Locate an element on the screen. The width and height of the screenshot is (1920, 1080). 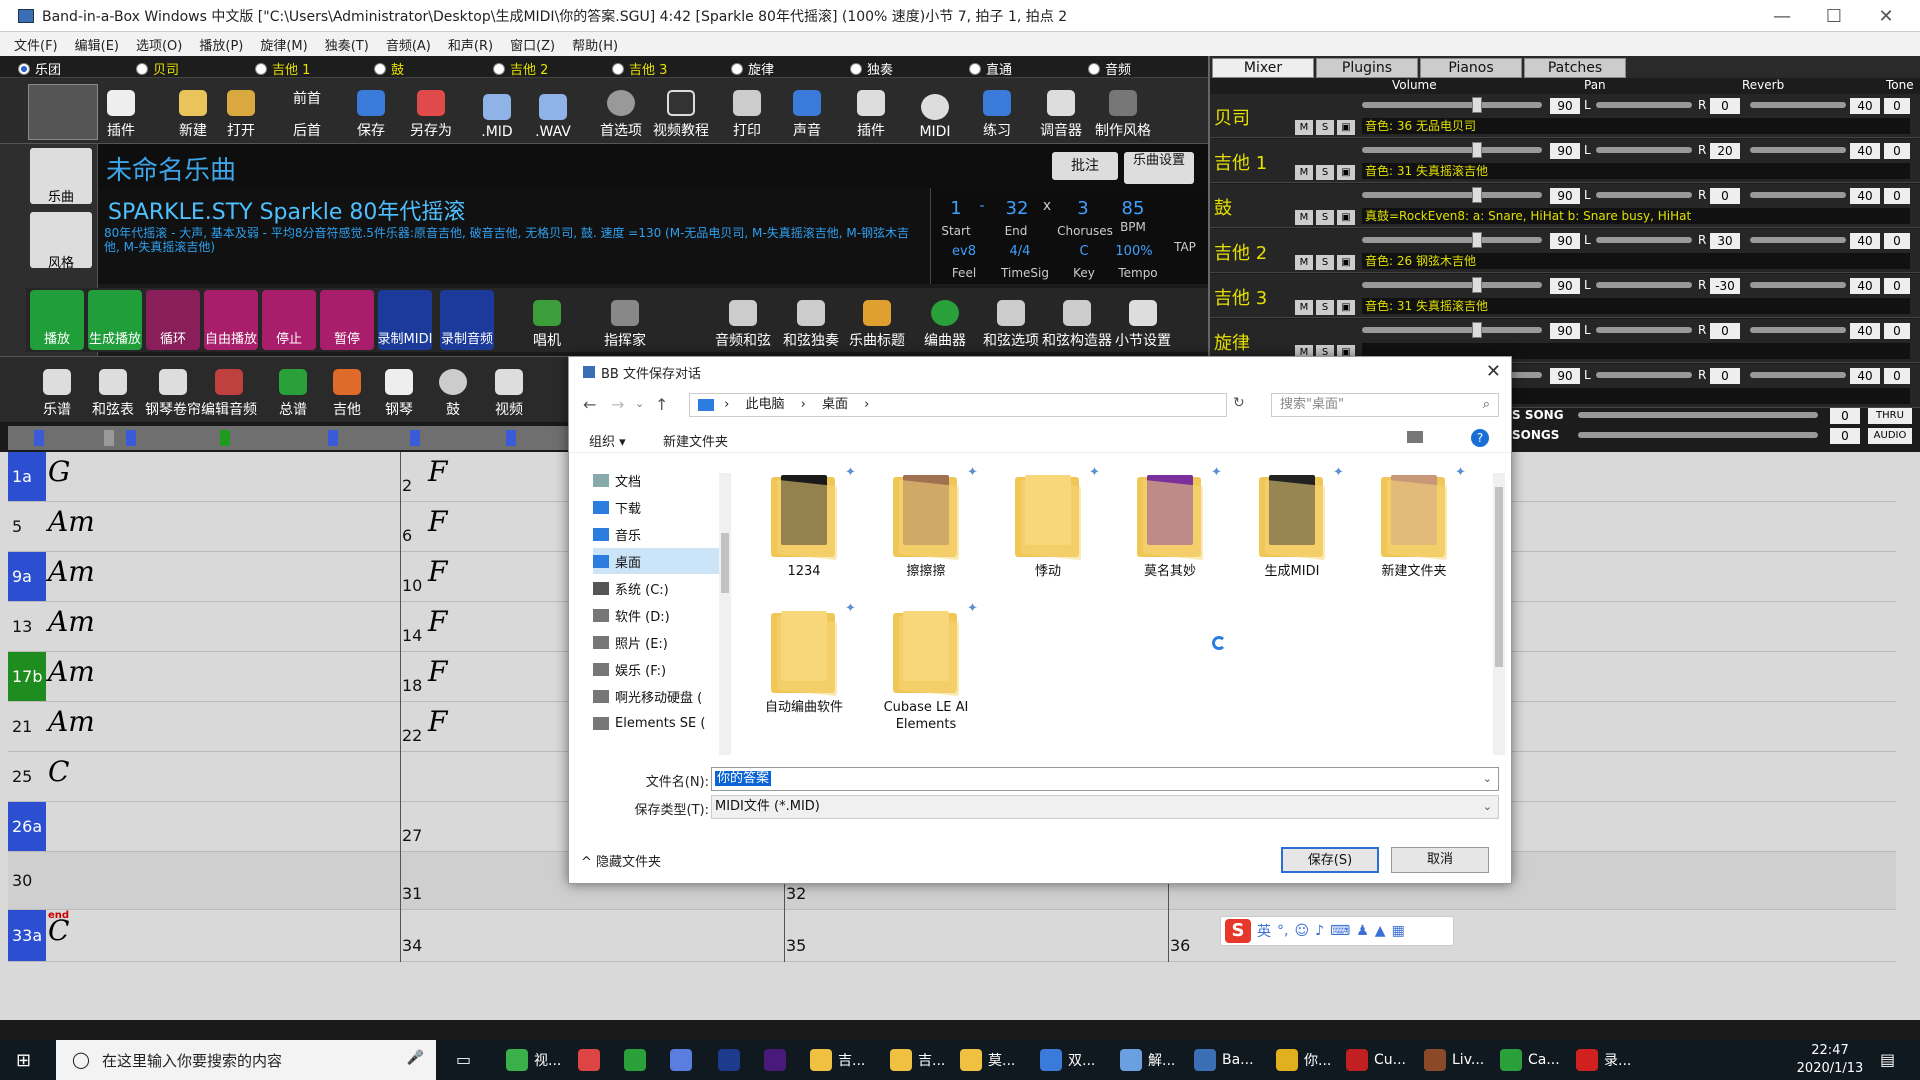
menu-solo: 独奏(T) is located at coordinates (347, 44).